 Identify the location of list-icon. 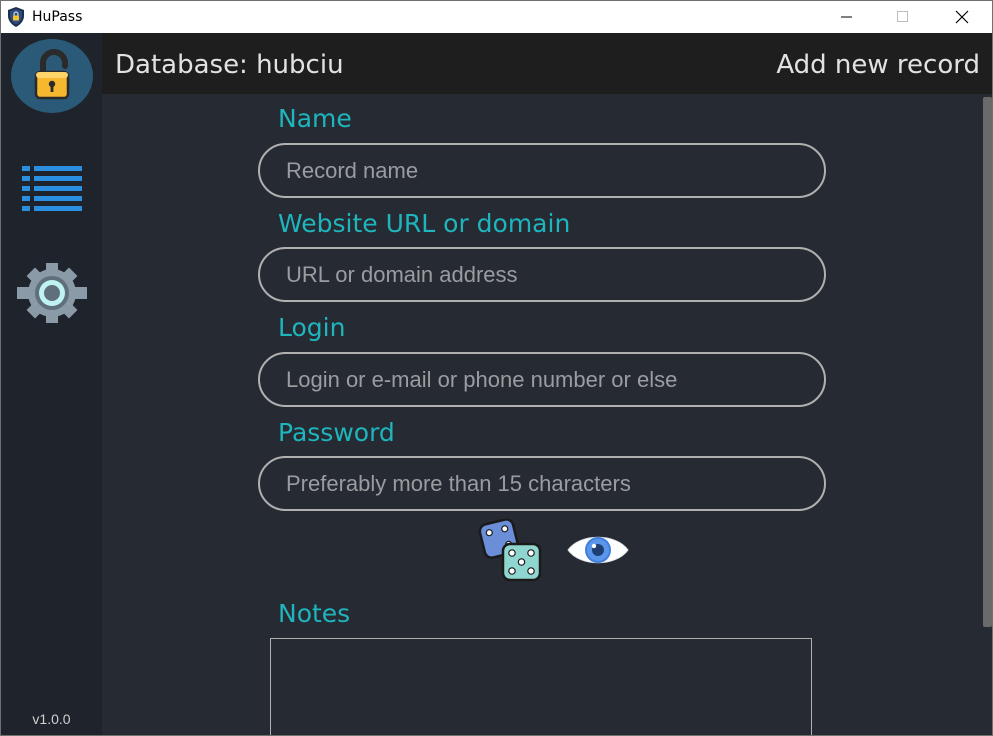
(52, 188).